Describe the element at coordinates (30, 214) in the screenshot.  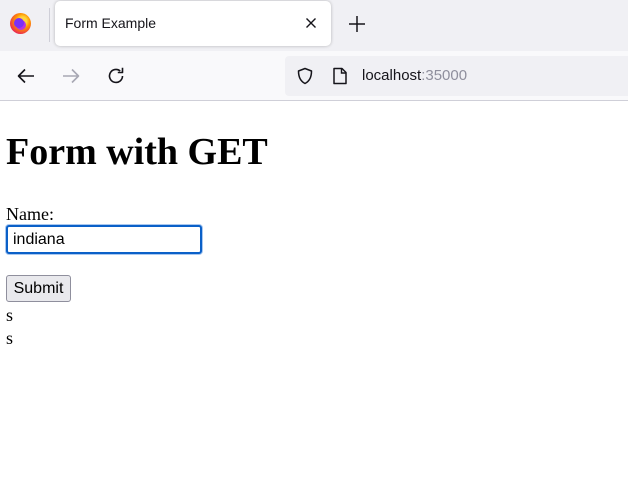
I see `name-label: Name:` at that location.